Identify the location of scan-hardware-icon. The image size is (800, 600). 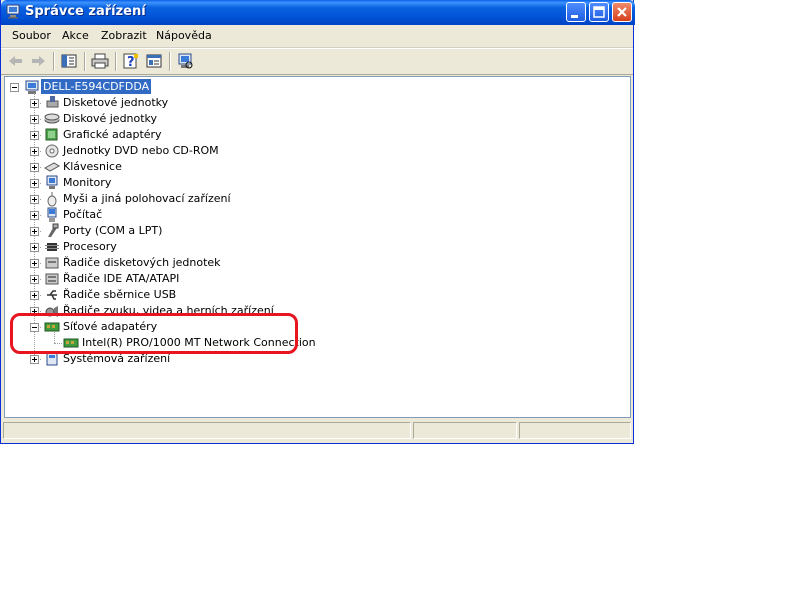
(185, 61).